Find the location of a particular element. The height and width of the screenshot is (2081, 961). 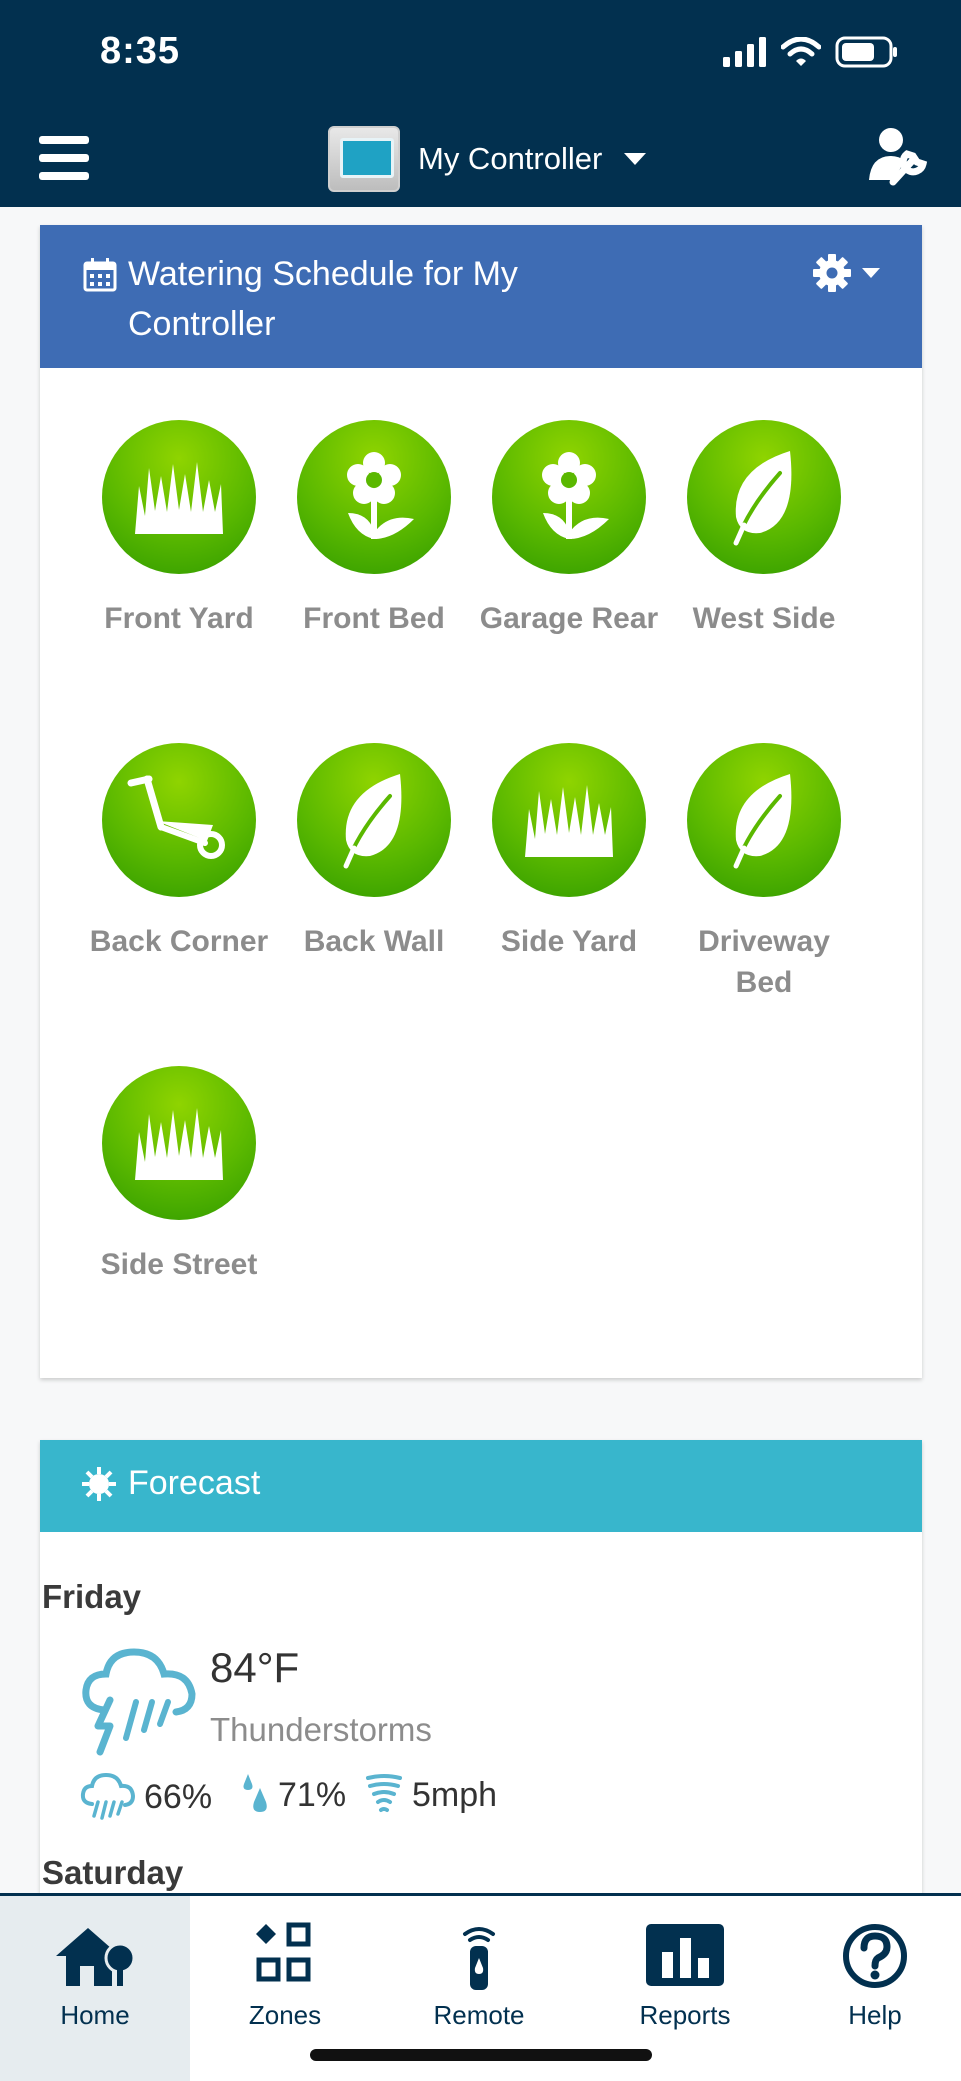

help-icon is located at coordinates (875, 1956).